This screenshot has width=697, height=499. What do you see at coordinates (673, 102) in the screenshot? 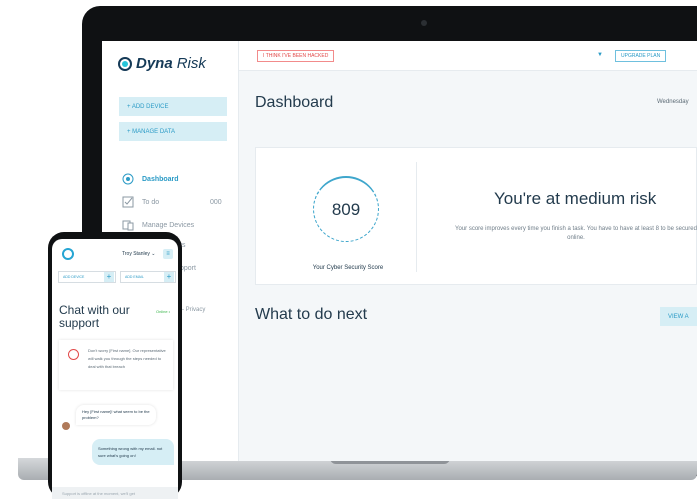
I see `current-date: Wednesday` at bounding box center [673, 102].